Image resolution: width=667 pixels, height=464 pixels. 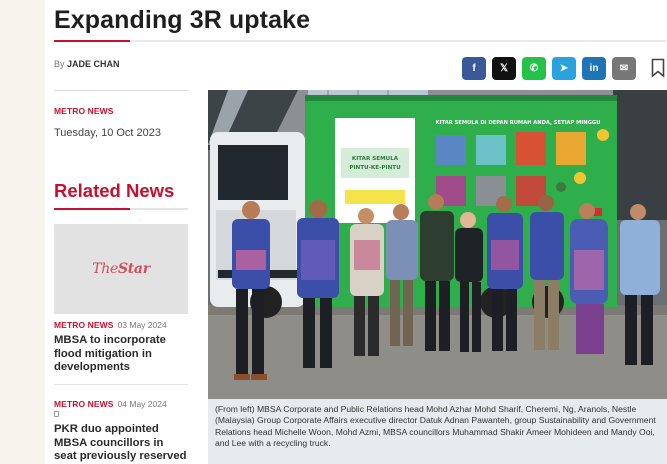 I want to click on facebook-icon: f, so click(x=474, y=68).